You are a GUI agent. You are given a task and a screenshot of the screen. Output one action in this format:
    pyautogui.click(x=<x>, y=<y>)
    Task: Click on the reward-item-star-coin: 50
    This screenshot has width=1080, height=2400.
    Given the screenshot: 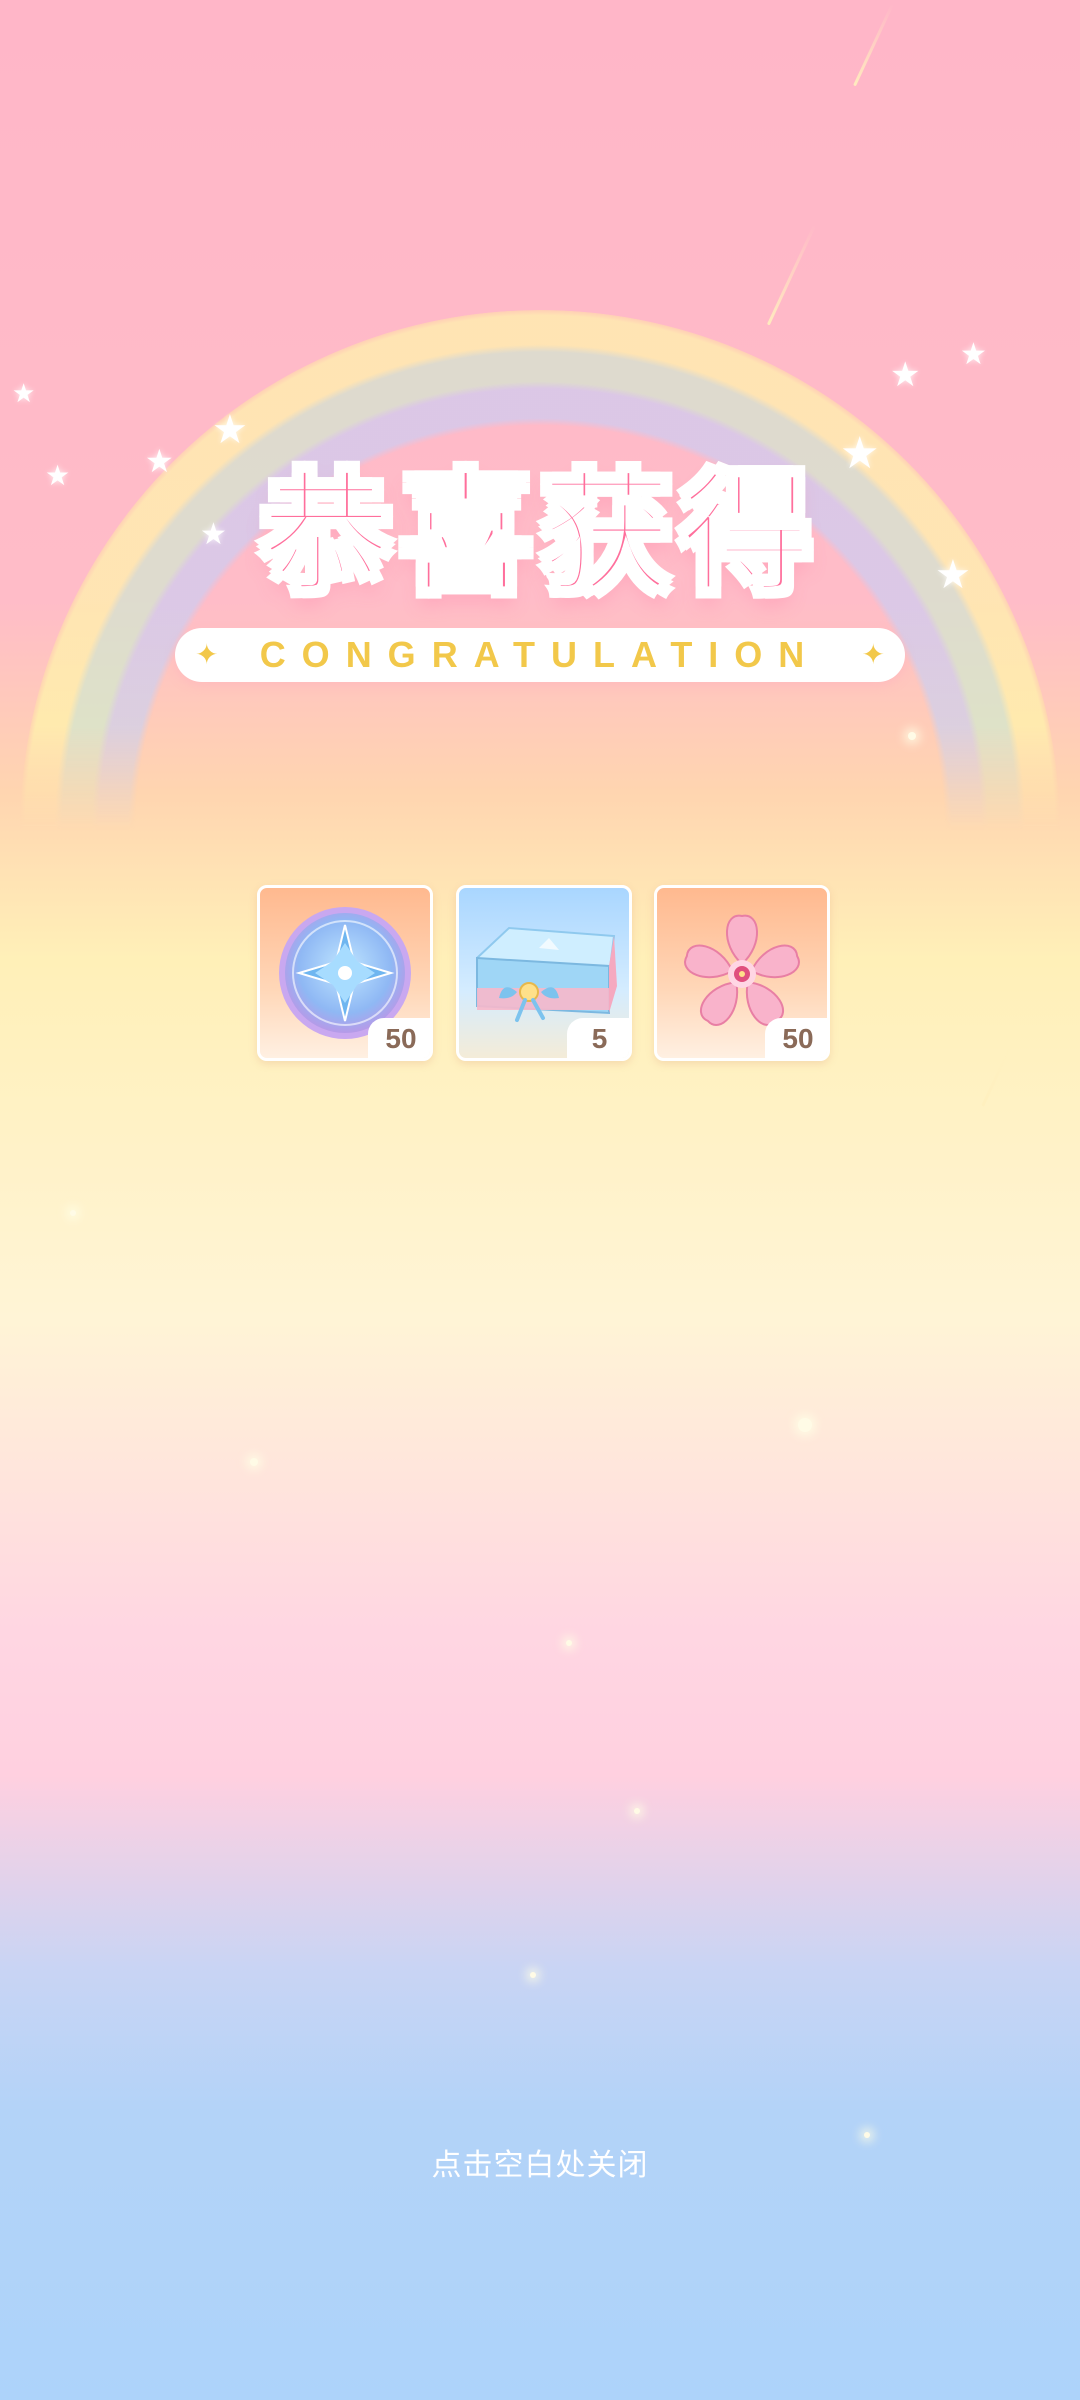 What is the action you would take?
    pyautogui.click(x=345, y=973)
    